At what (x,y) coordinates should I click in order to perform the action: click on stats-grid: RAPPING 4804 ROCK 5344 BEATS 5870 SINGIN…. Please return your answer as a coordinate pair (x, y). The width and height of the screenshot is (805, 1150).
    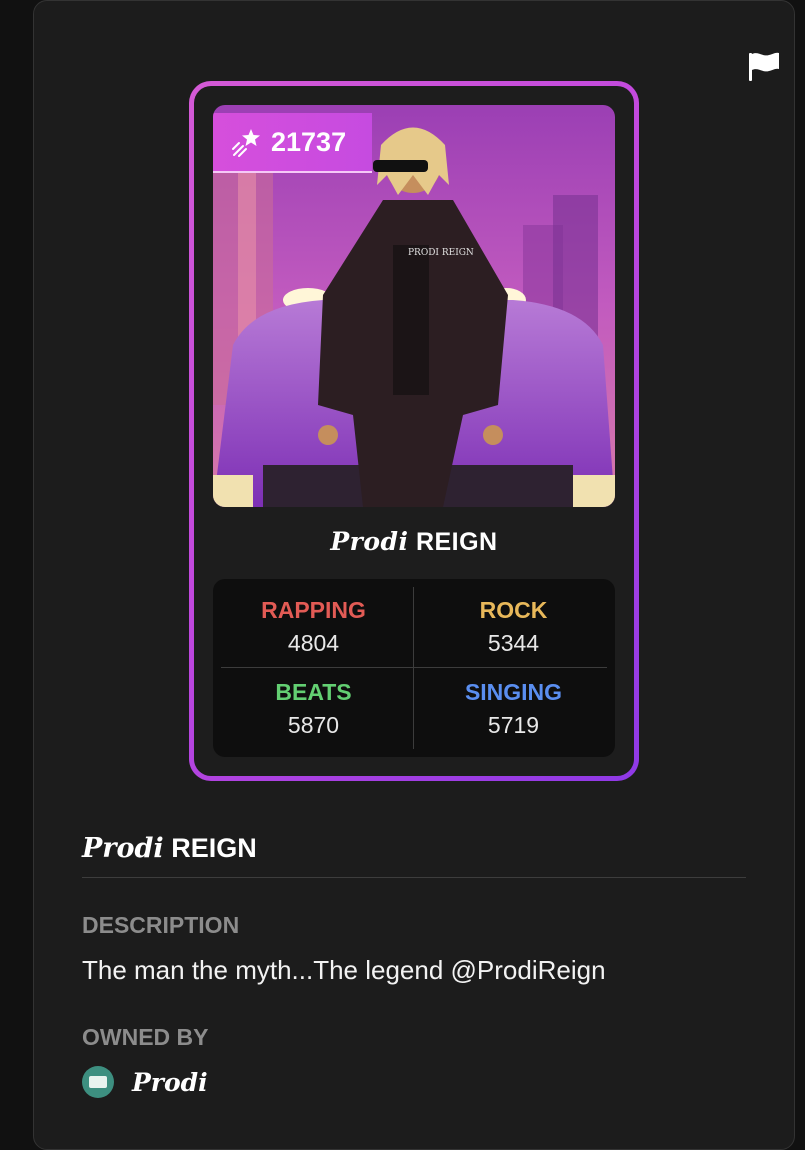
    Looking at the image, I should click on (414, 668).